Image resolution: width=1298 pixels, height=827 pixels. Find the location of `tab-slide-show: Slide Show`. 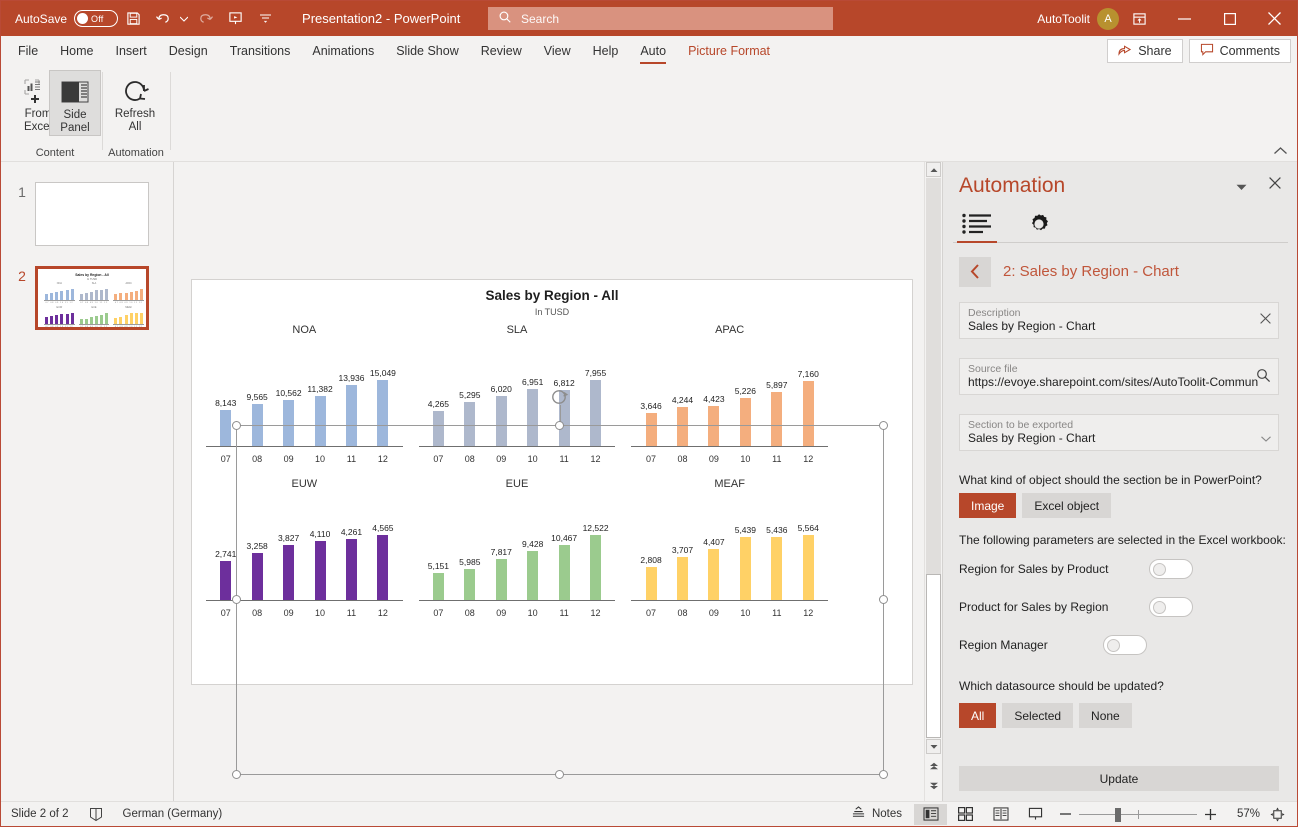

tab-slide-show: Slide Show is located at coordinates (427, 51).